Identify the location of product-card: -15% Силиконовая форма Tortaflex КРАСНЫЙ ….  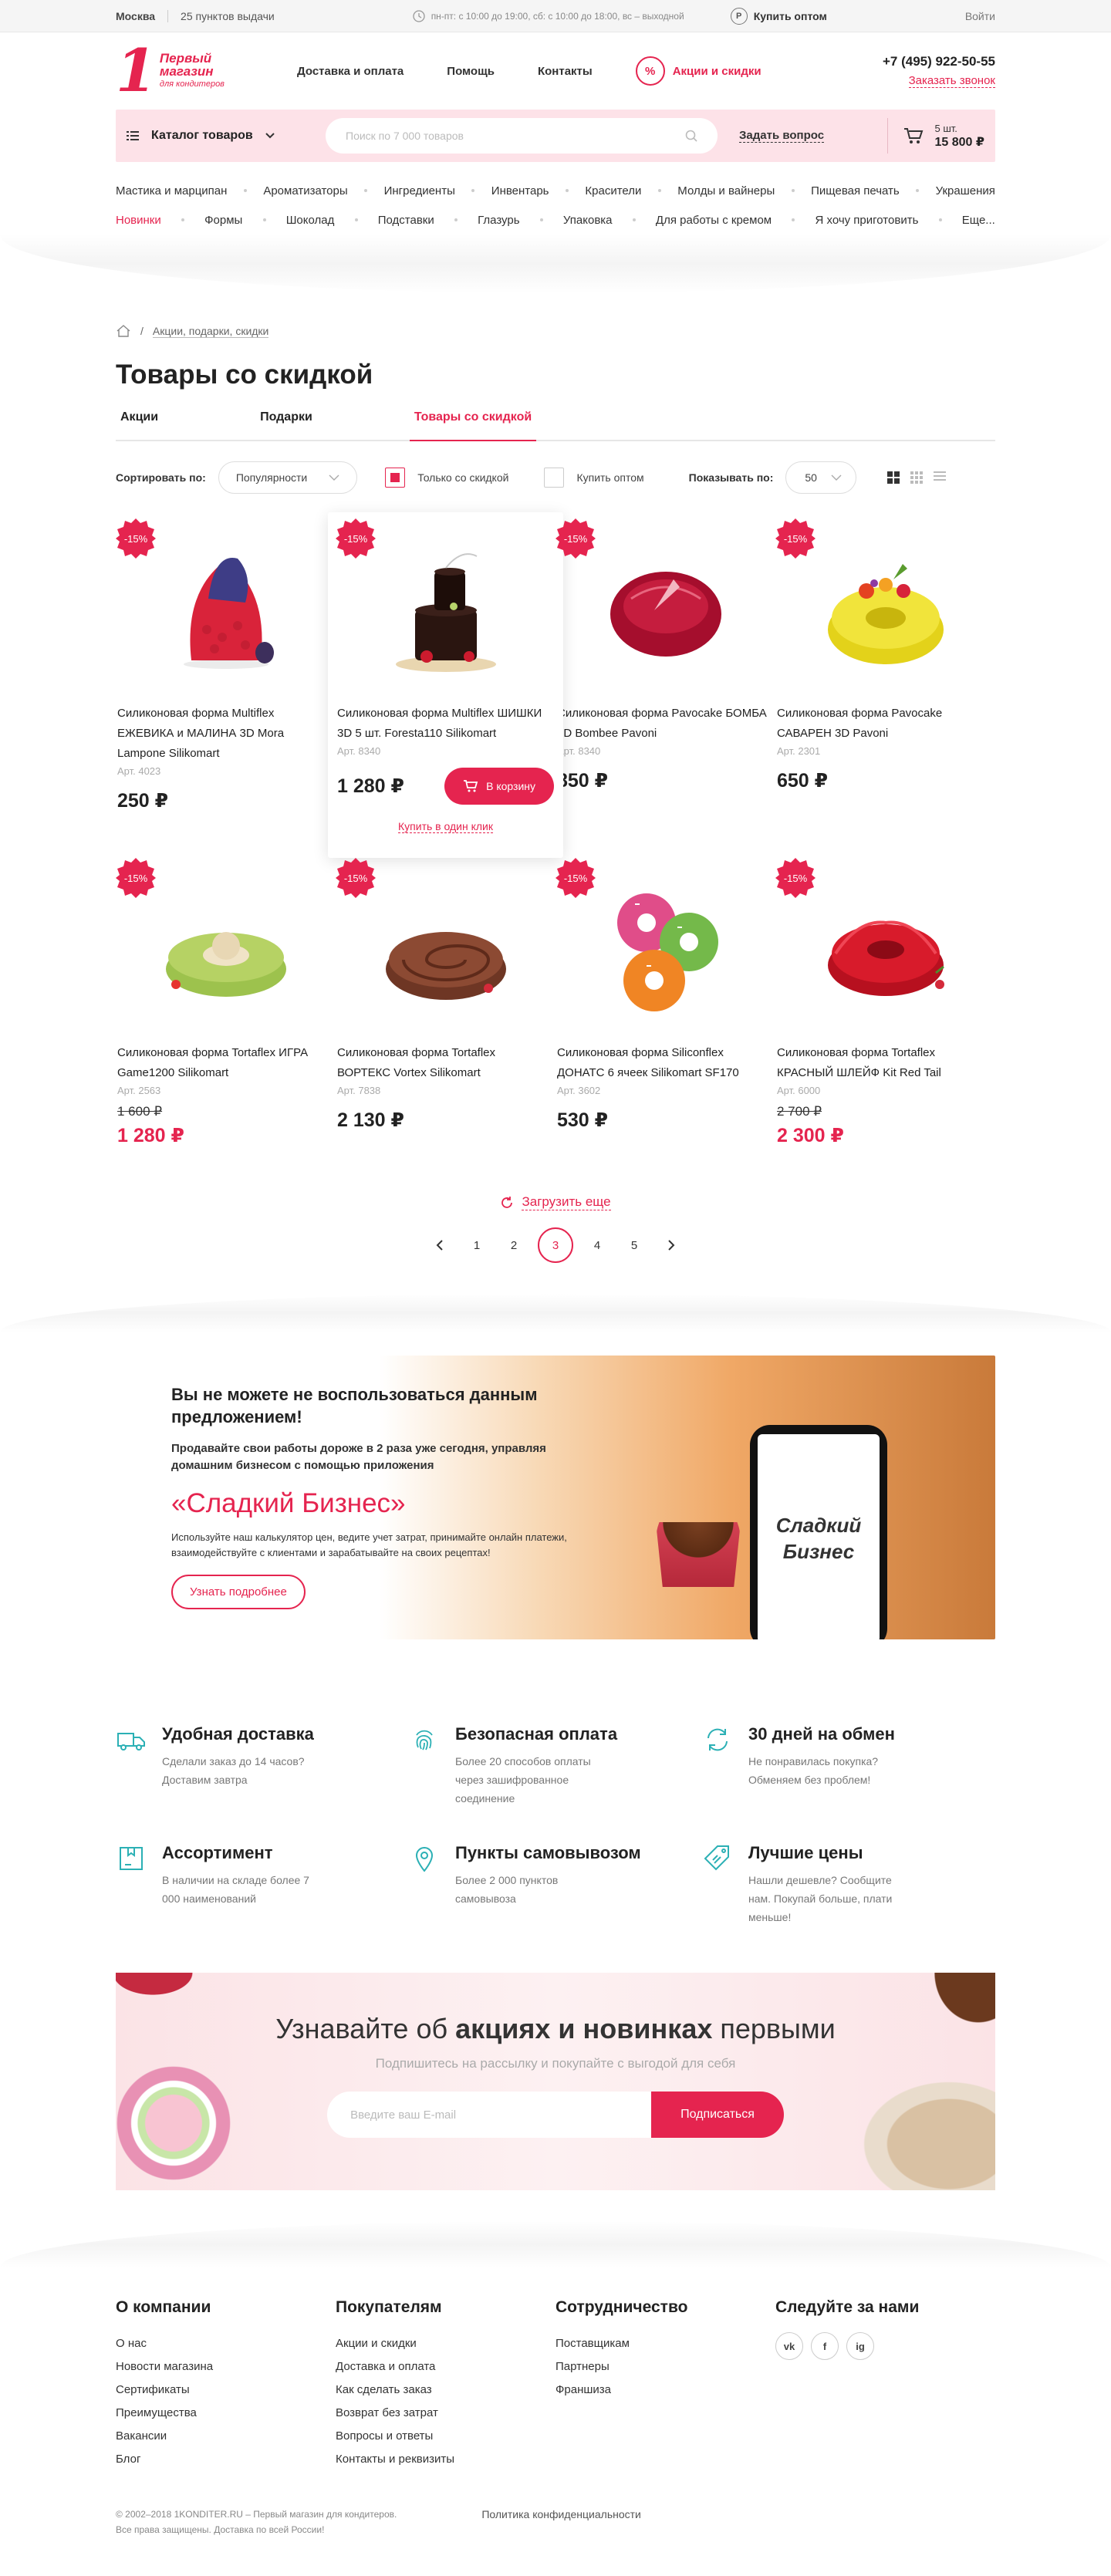
(885, 1016).